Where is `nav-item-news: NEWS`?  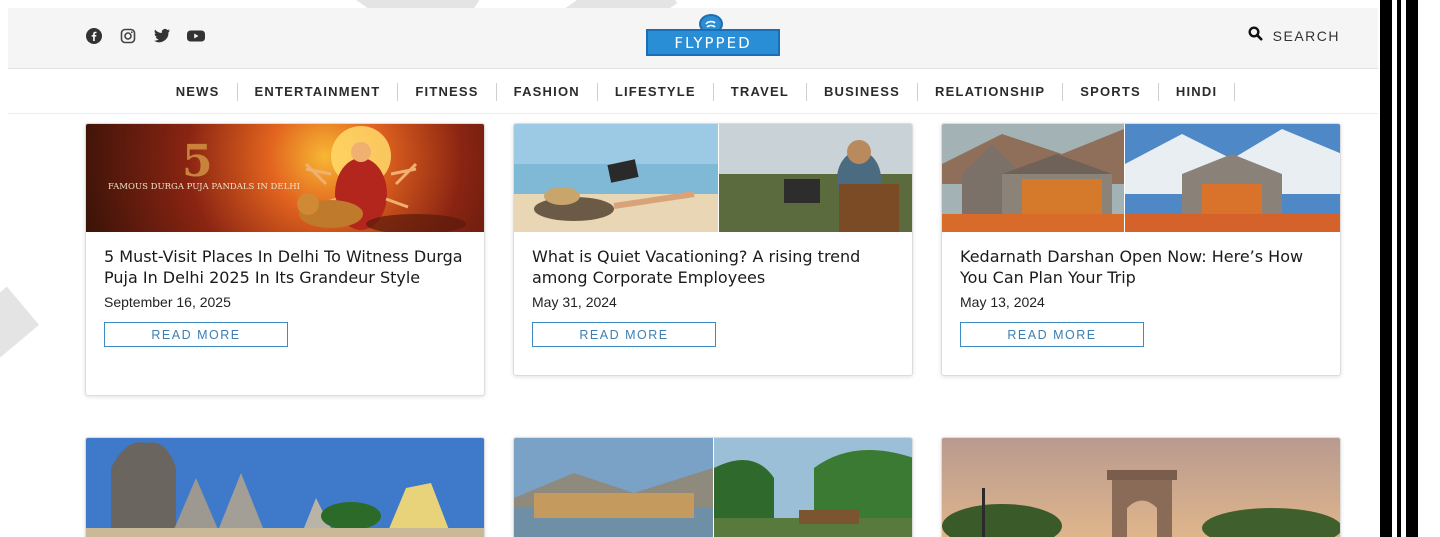 nav-item-news: NEWS is located at coordinates (198, 91).